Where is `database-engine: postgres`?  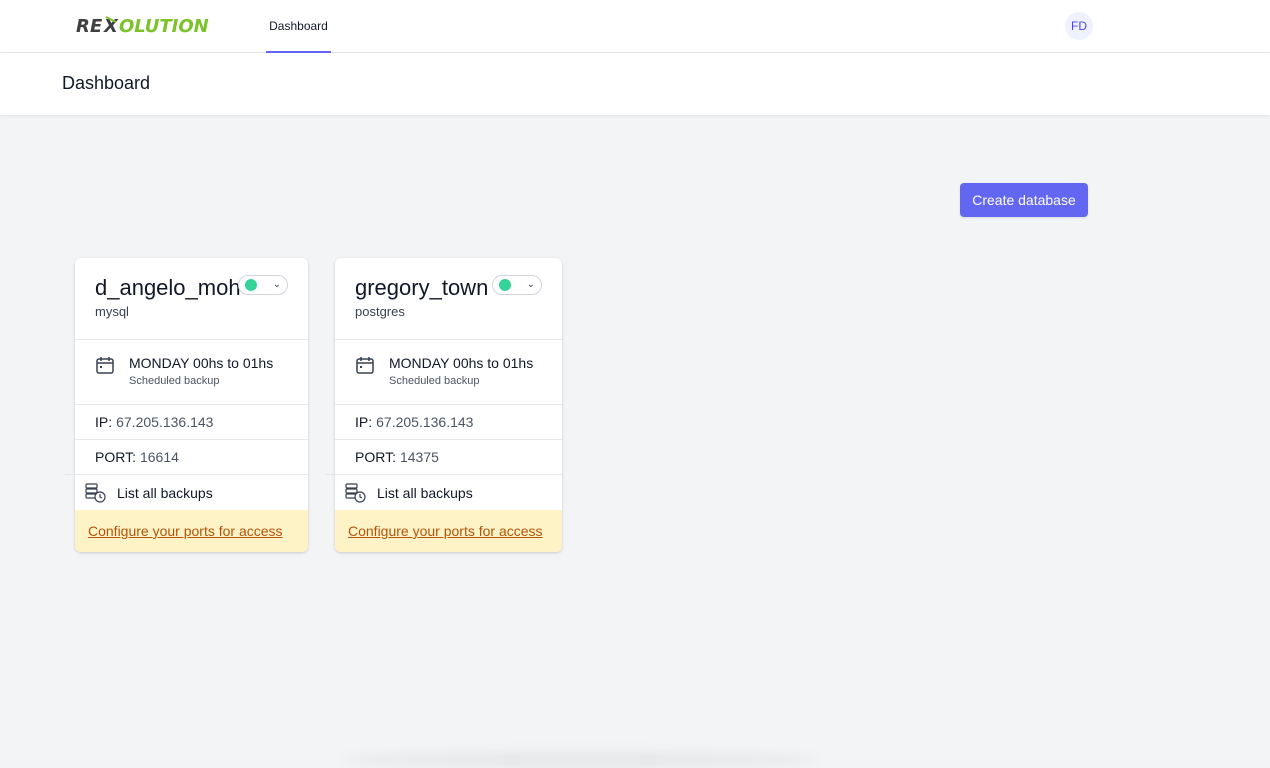 database-engine: postgres is located at coordinates (380, 311).